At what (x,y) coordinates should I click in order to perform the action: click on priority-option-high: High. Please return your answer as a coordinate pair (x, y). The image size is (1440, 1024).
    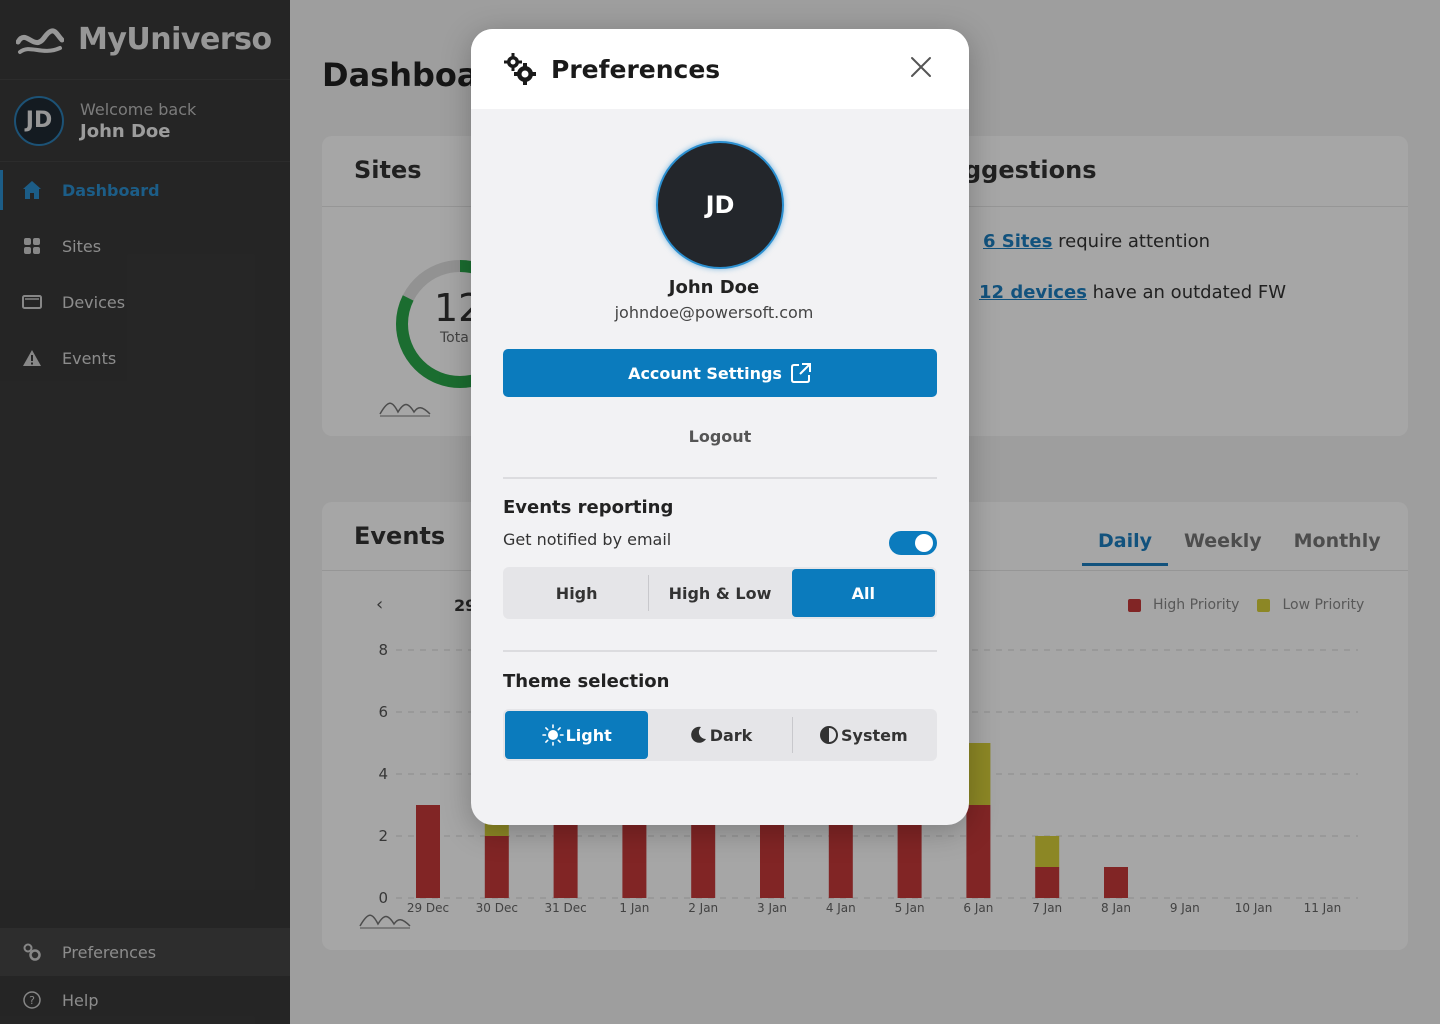
    Looking at the image, I should click on (576, 593).